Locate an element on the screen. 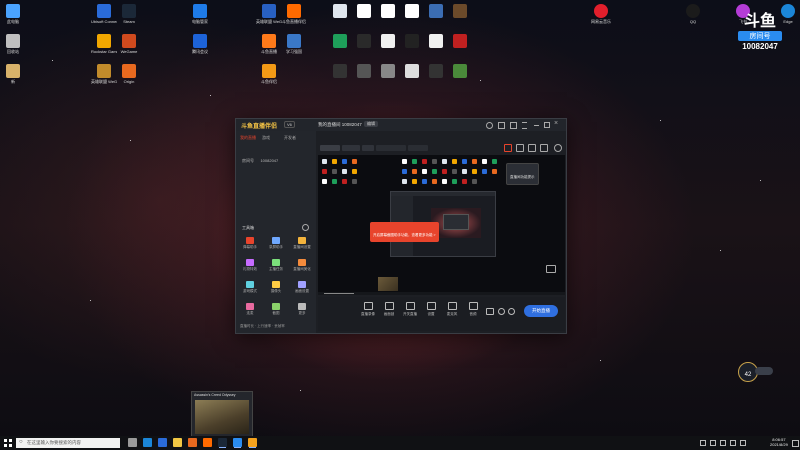 Image resolution: width=800 pixels, height=450 pixels. tab-1: 游戏 is located at coordinates (266, 138).